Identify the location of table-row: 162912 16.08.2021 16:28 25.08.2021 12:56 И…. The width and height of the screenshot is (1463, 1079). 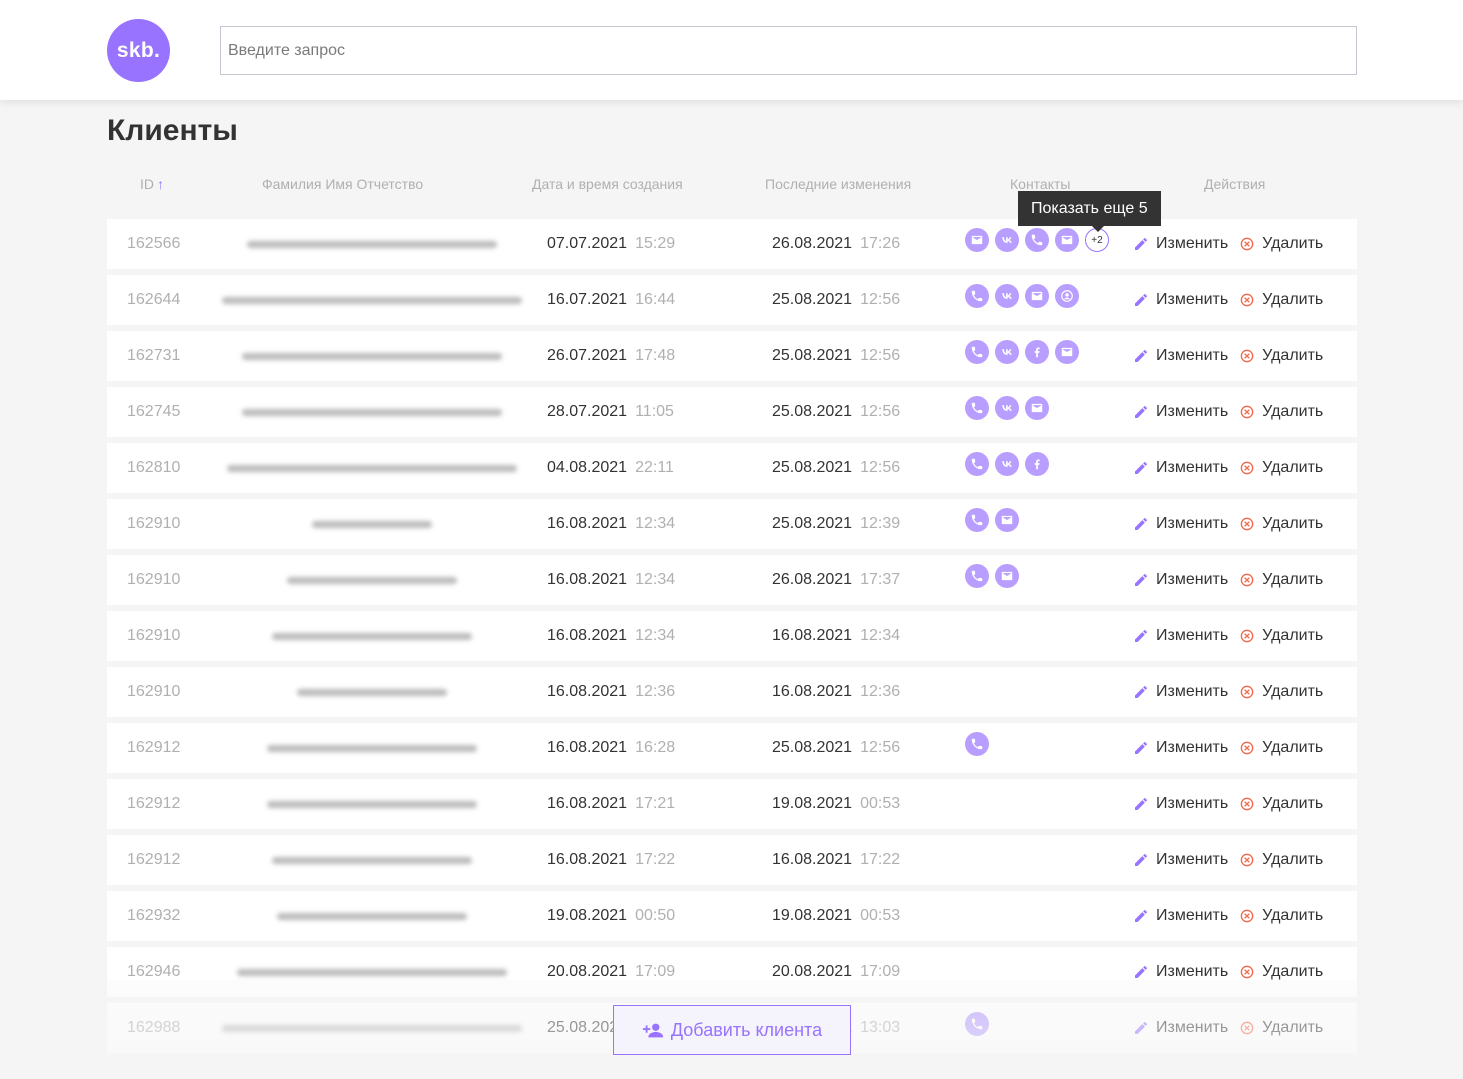
(732, 748).